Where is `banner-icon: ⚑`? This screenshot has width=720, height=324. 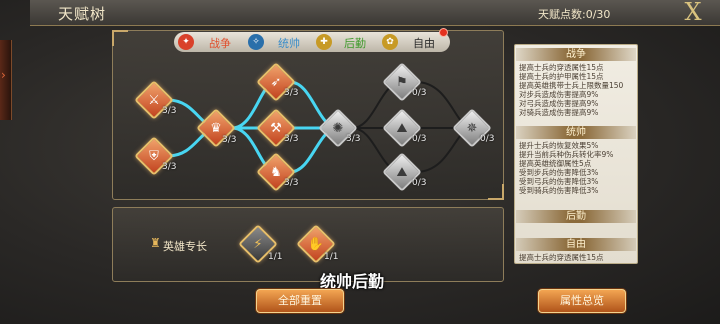
banner-icon: ⚑ is located at coordinates (402, 82).